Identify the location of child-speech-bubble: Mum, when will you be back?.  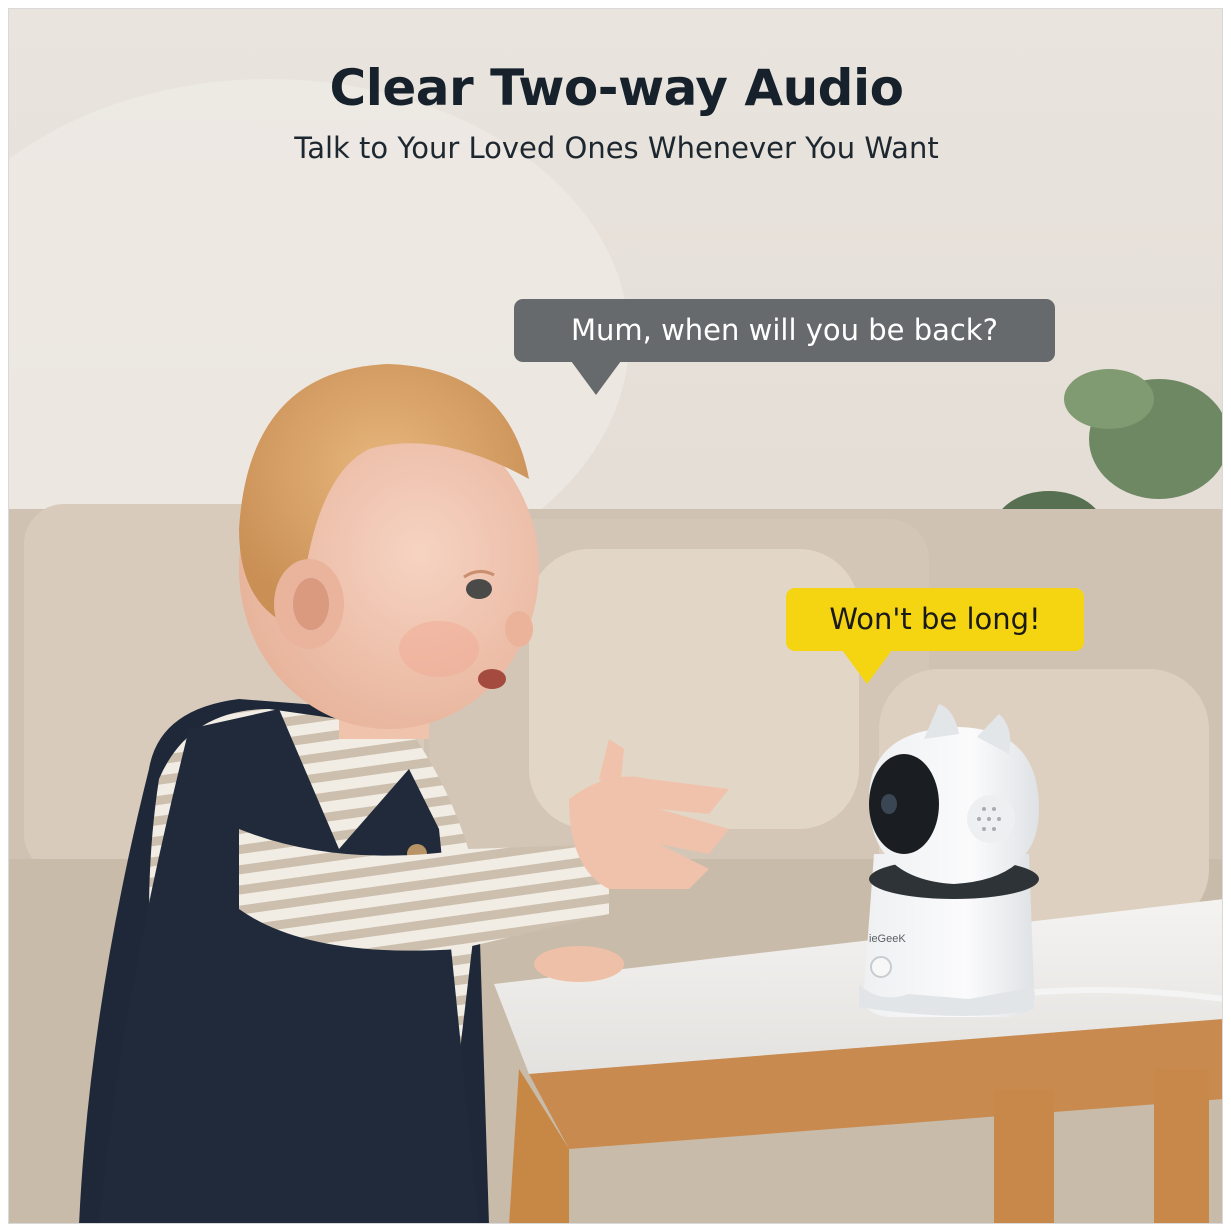
(784, 330).